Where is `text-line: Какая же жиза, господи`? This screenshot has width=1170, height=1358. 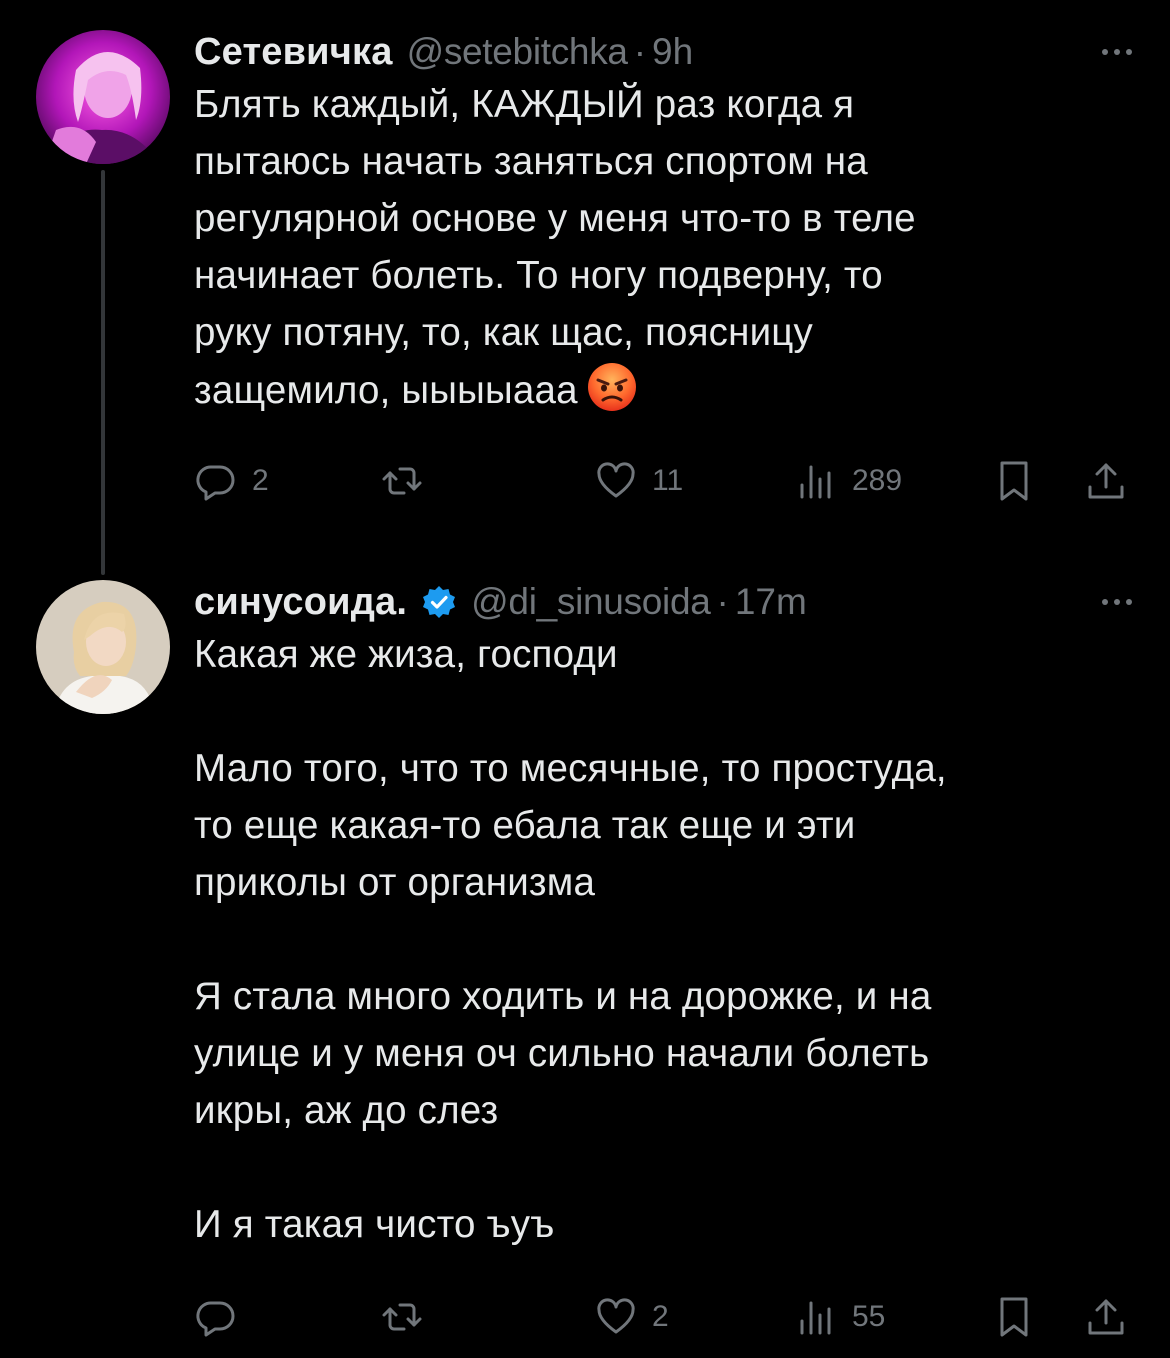
text-line: Какая же жиза, господи is located at coordinates (406, 654).